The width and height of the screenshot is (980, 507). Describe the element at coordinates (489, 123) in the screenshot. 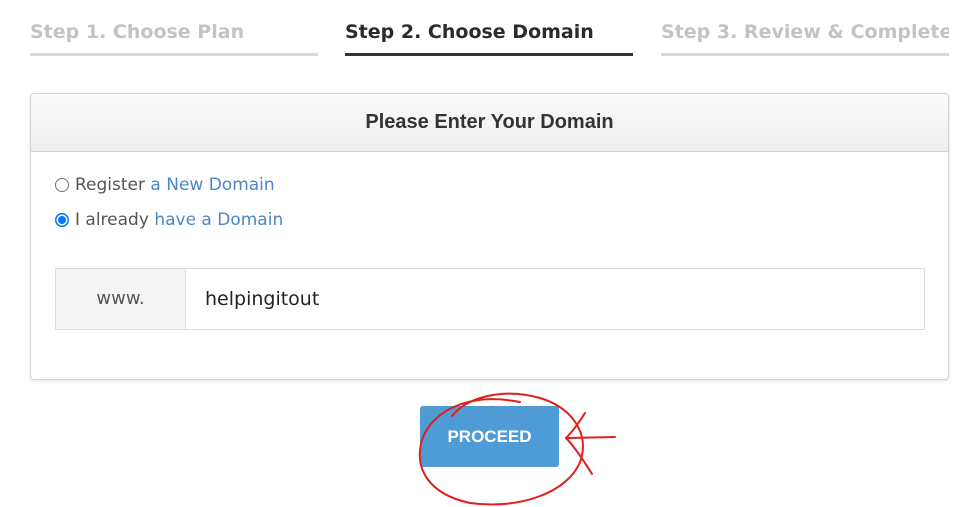

I see `panel-title: Please Enter Your Domain` at that location.